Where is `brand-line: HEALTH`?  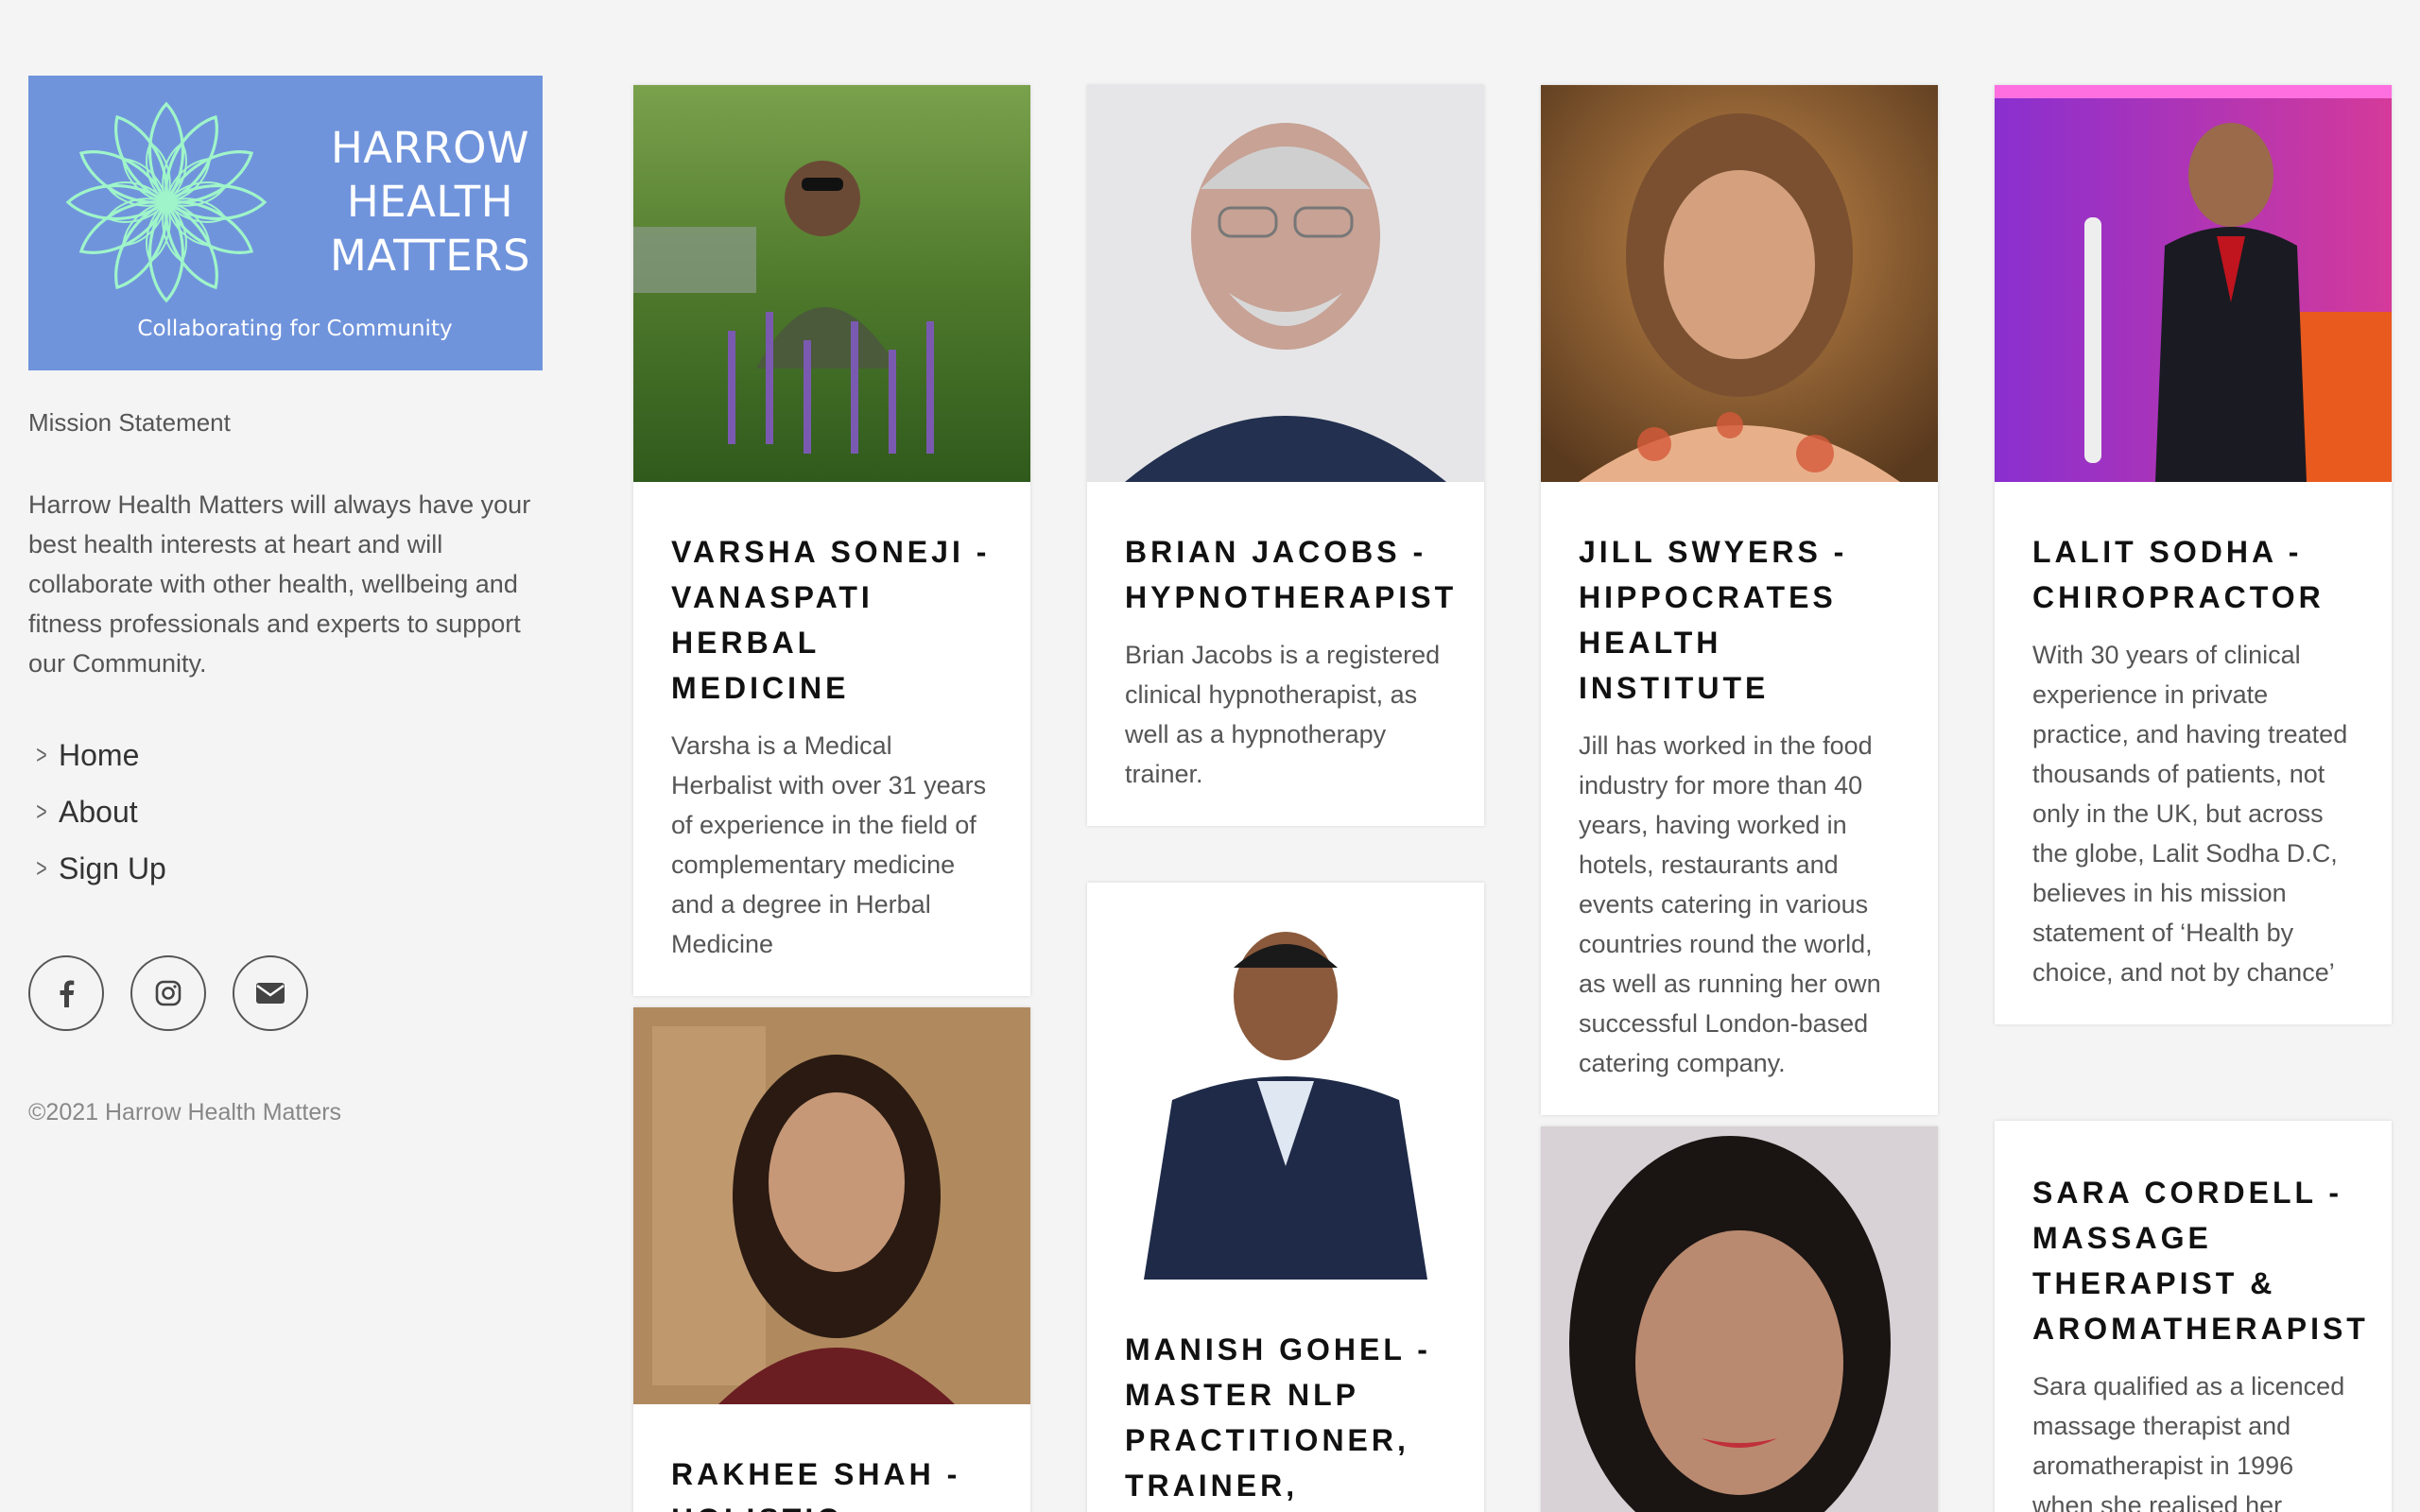
brand-line: HEALTH is located at coordinates (430, 202).